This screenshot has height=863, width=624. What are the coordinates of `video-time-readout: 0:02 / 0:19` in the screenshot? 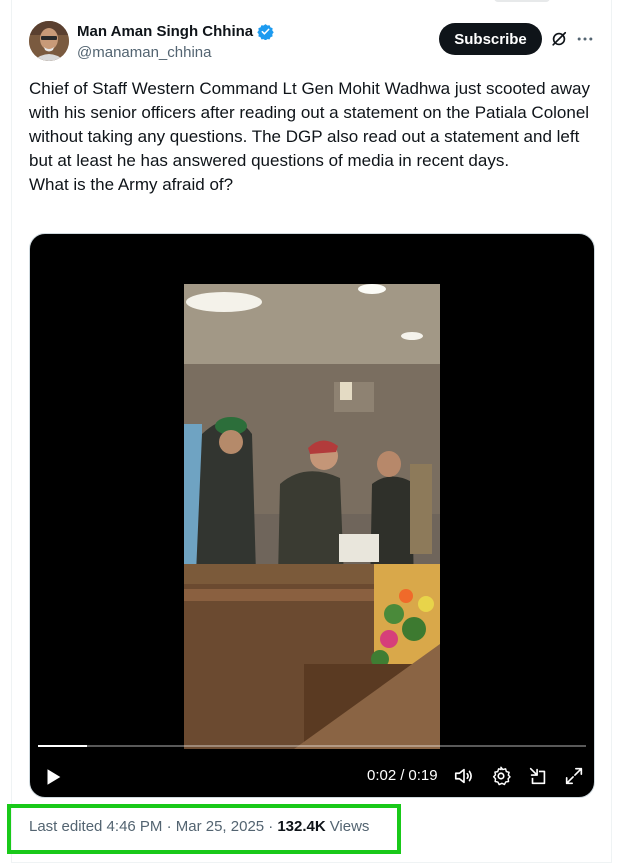 It's located at (402, 775).